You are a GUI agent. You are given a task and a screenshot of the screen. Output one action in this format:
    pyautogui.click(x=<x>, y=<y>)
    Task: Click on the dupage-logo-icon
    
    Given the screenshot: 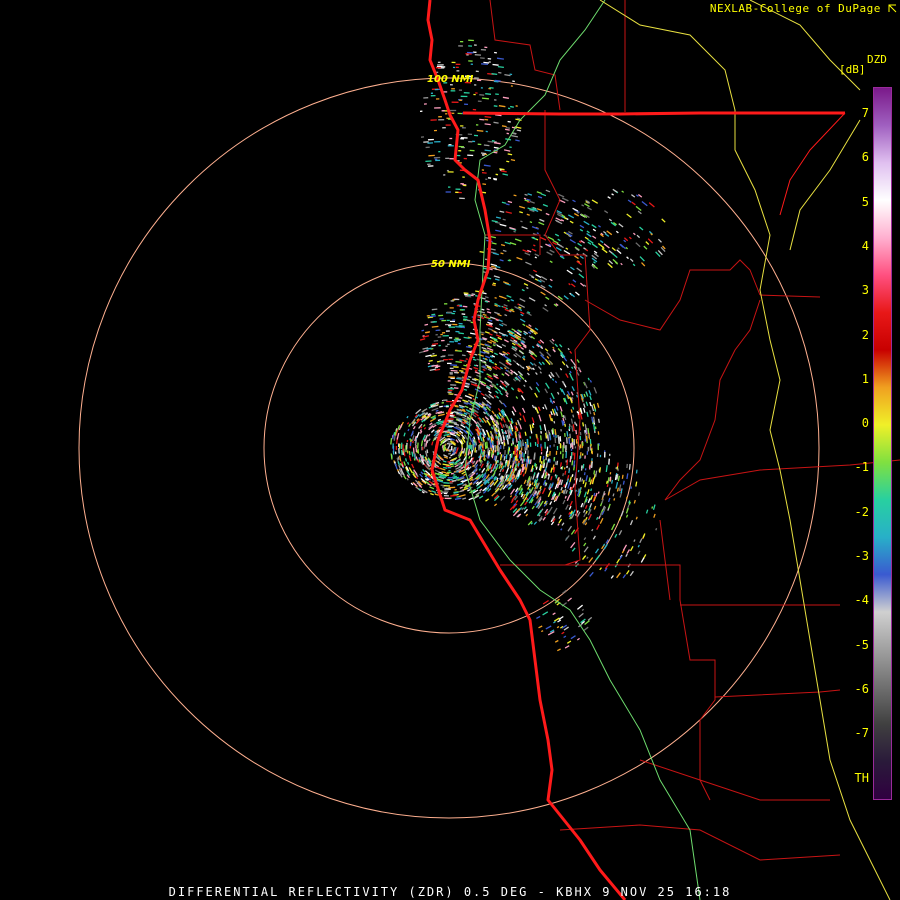 What is the action you would take?
    pyautogui.click(x=892, y=8)
    